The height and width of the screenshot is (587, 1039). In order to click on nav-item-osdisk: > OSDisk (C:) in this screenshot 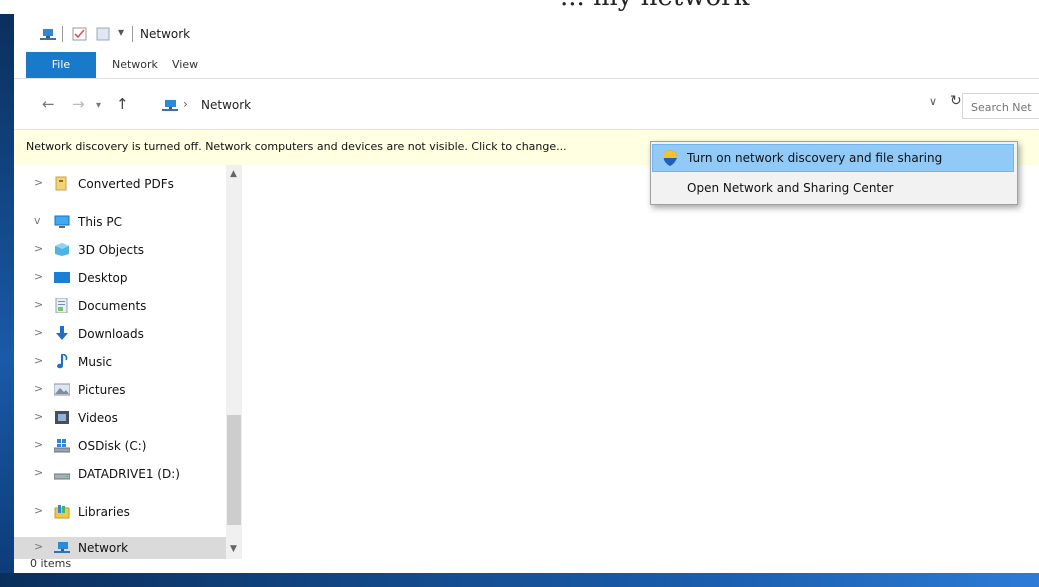, I will do `click(120, 446)`.